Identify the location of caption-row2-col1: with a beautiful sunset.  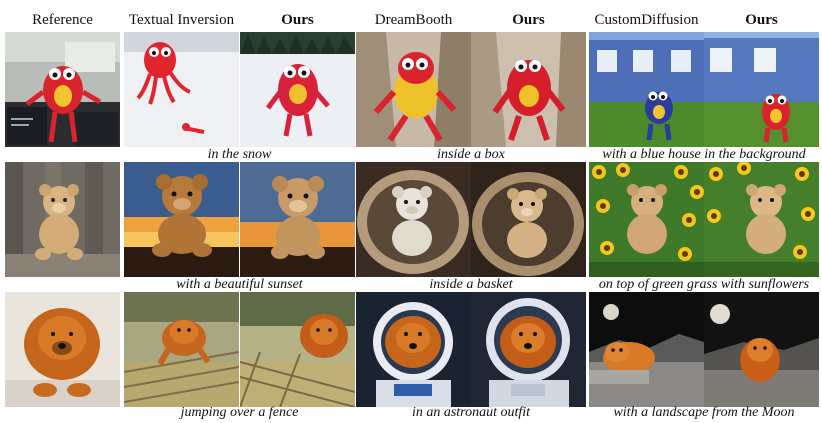
(239, 284).